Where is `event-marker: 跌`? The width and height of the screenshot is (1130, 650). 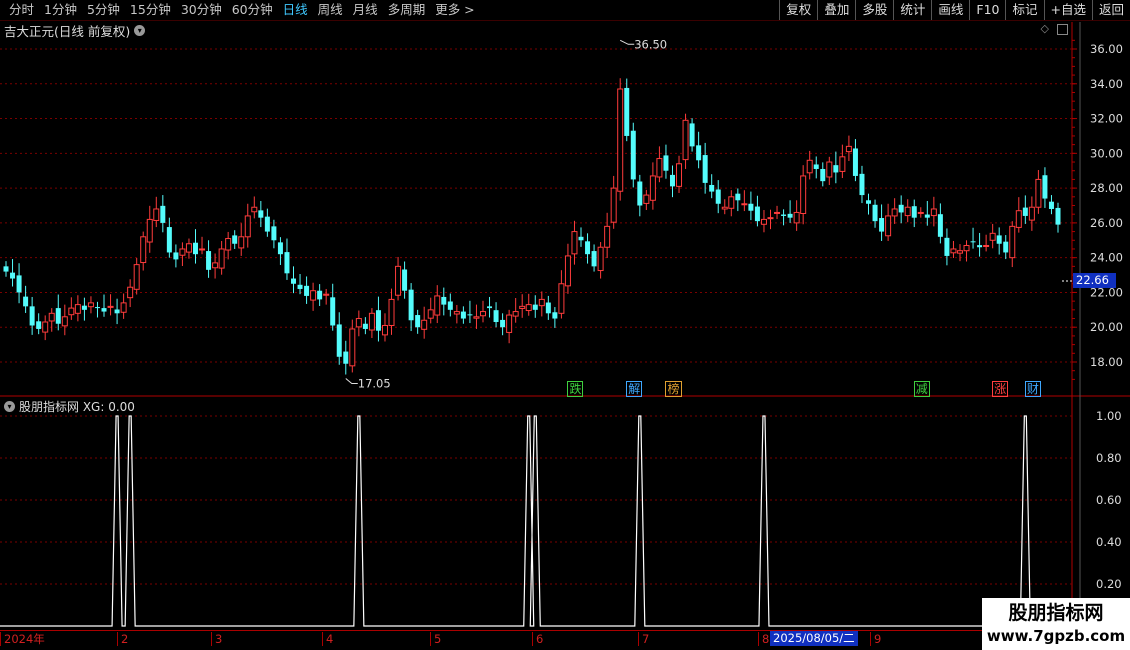 event-marker: 跌 is located at coordinates (575, 389).